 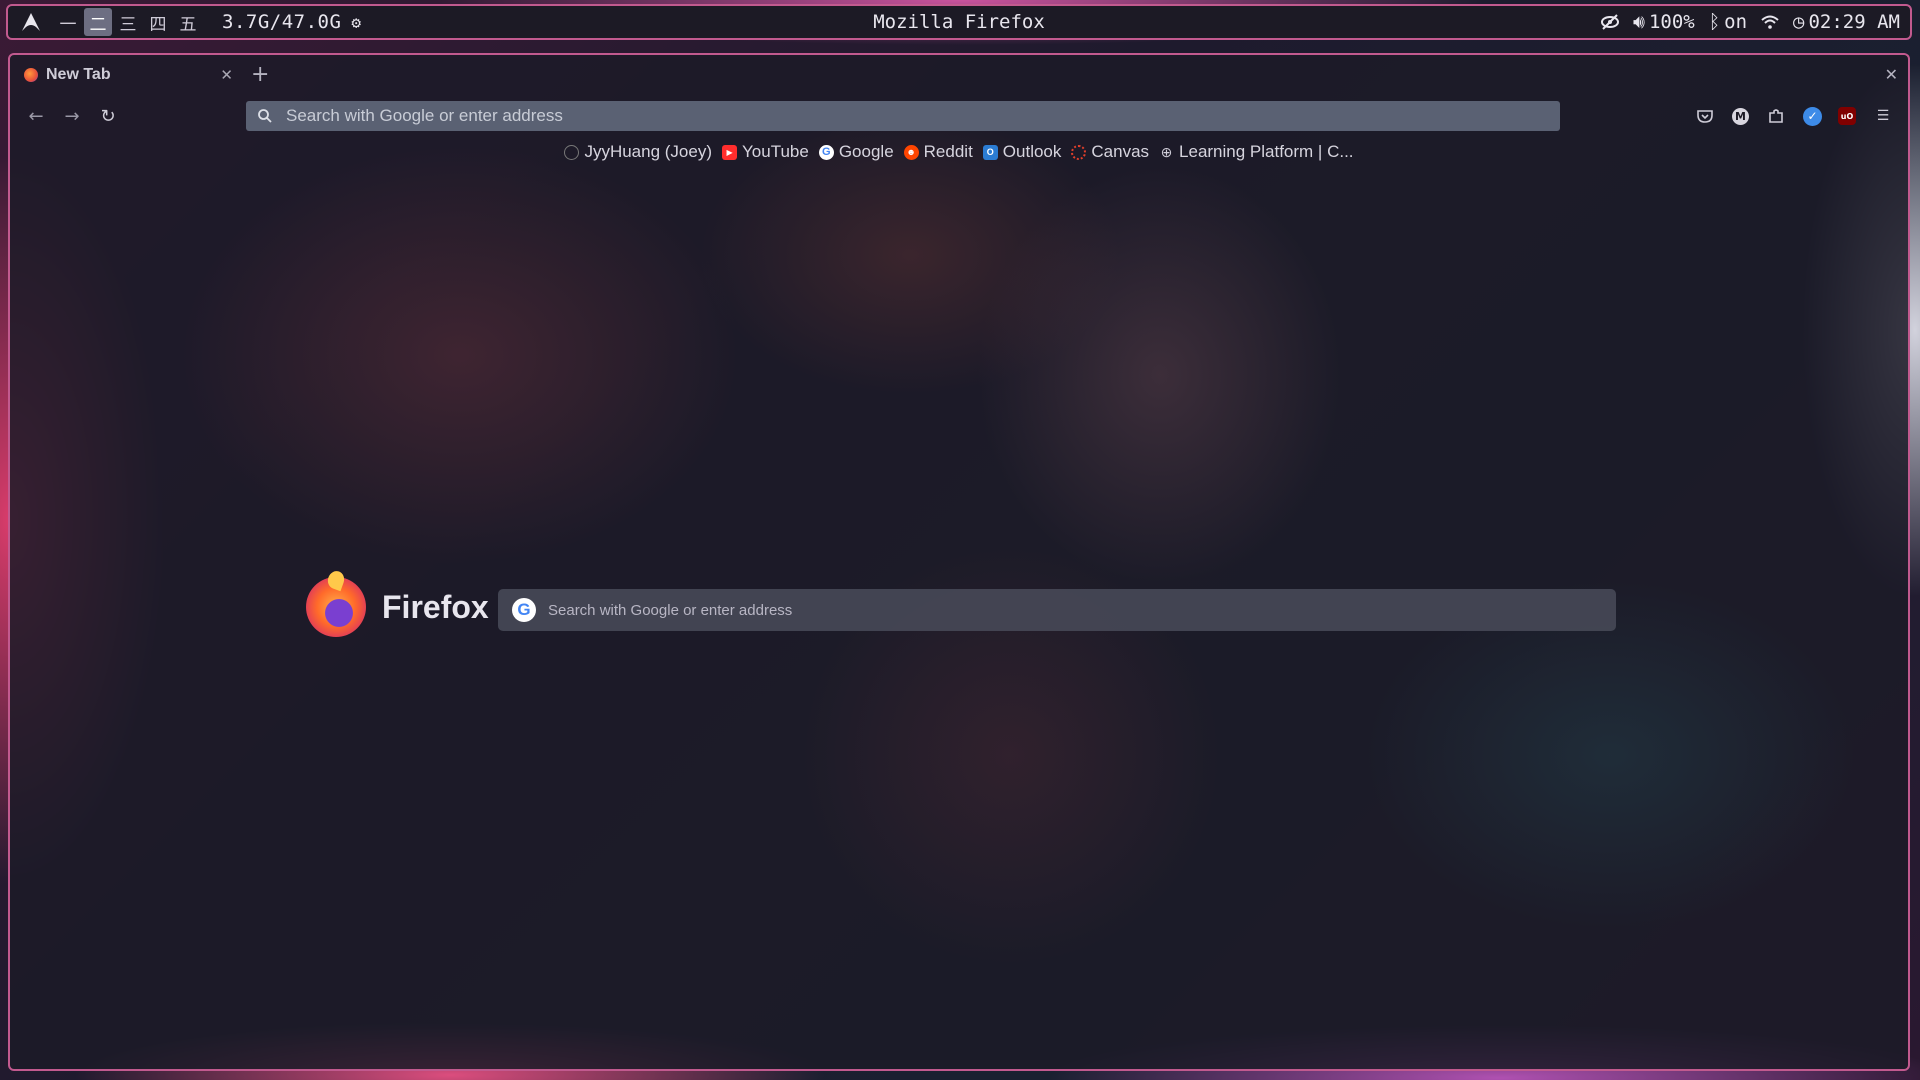 What do you see at coordinates (911, 152) in the screenshot?
I see `reddit-icon: ☻` at bounding box center [911, 152].